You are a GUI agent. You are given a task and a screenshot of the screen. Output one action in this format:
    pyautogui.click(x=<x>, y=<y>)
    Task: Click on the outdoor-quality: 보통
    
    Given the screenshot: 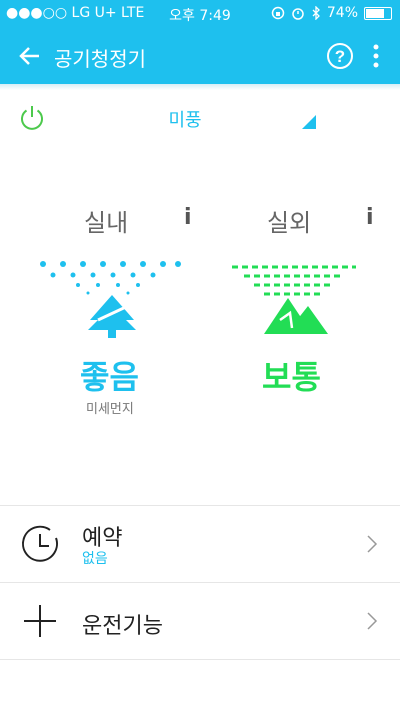 What is the action you would take?
    pyautogui.click(x=291, y=377)
    